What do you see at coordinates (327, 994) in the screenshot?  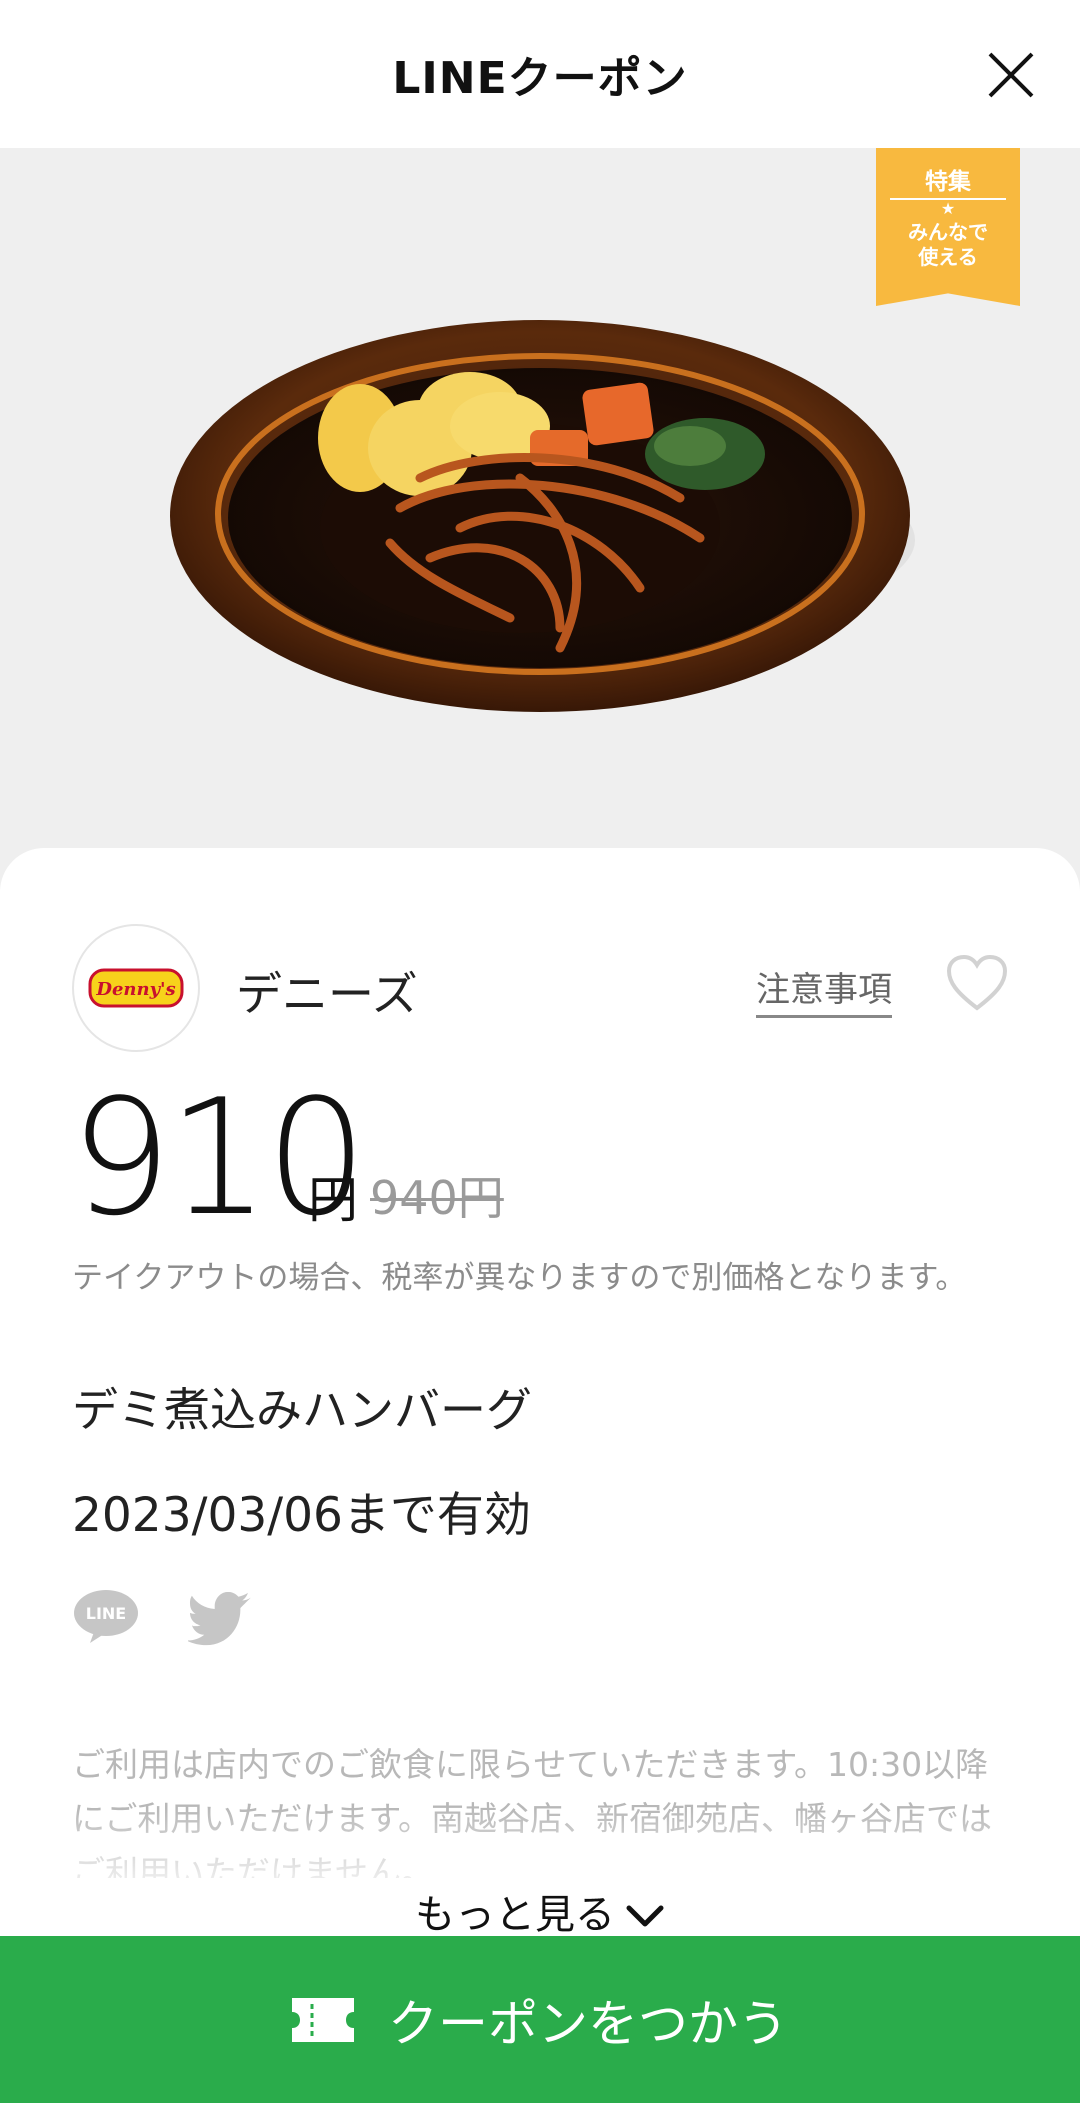 I see `shop-name: デニーズ` at bounding box center [327, 994].